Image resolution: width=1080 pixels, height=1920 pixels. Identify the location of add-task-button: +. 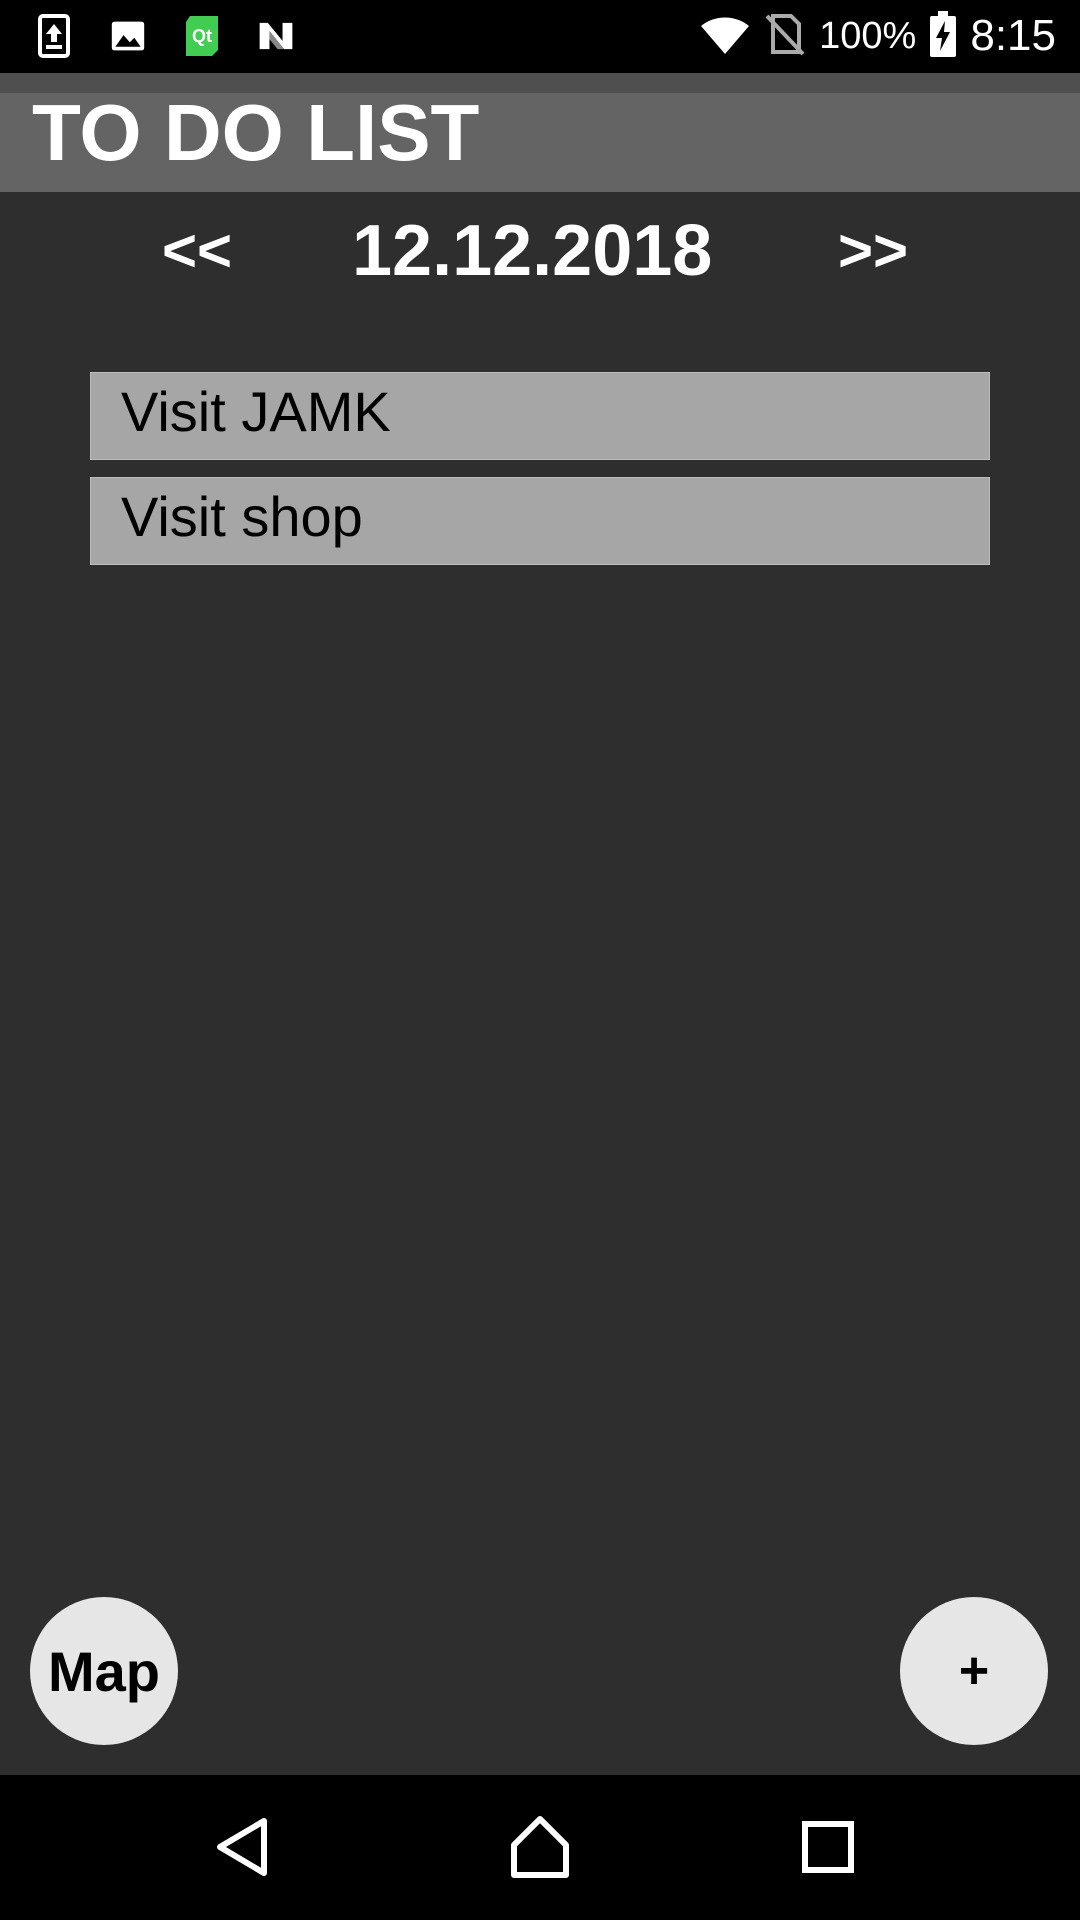
(974, 1671).